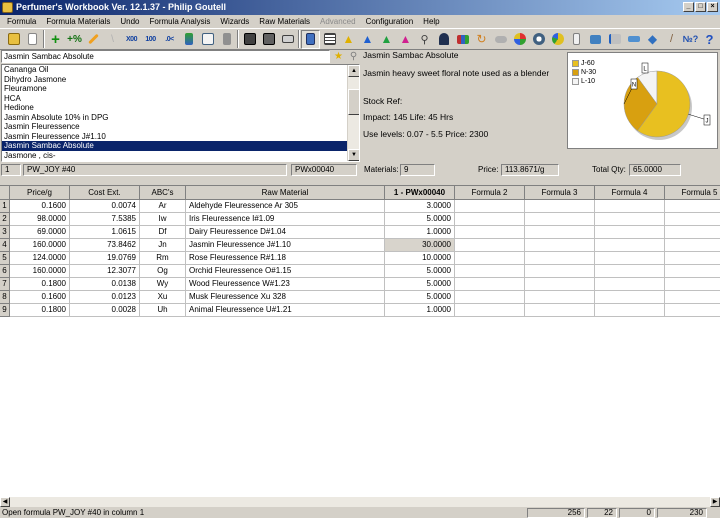 The image size is (720, 518). Describe the element at coordinates (630, 193) in the screenshot. I see `column-header: Formula 4` at that location.